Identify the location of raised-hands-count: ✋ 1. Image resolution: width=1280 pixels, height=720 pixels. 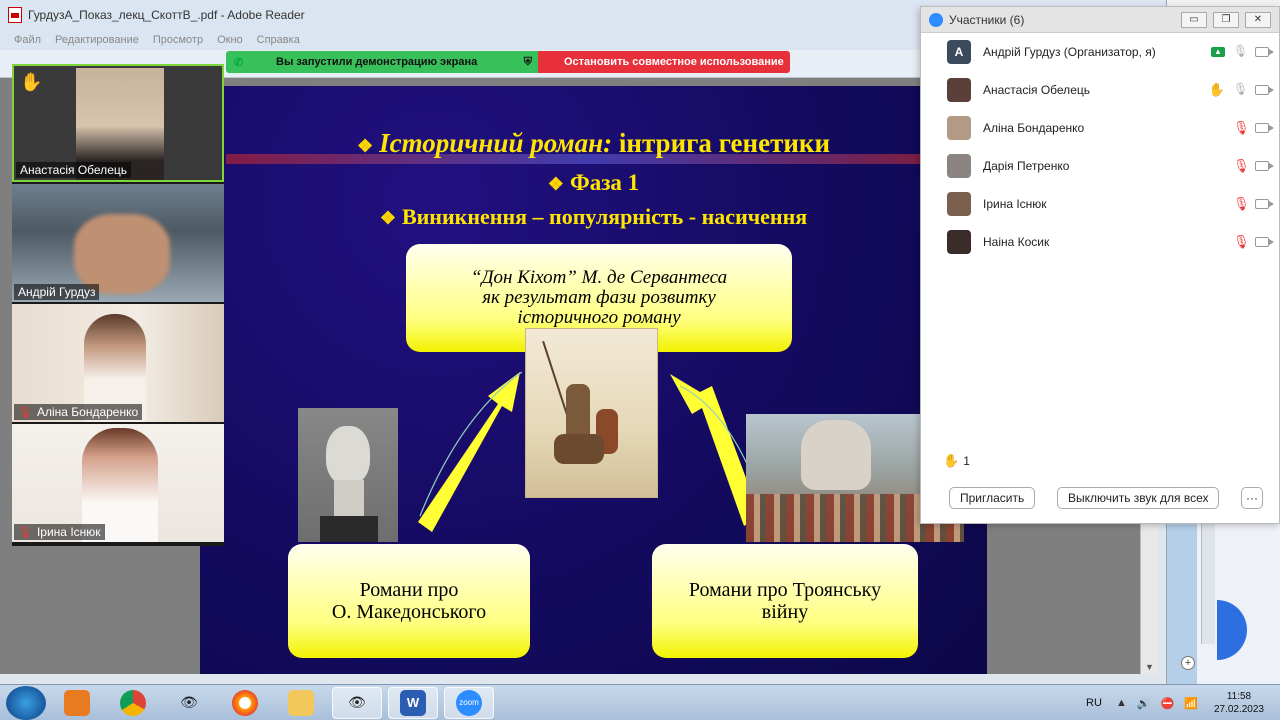
(956, 461).